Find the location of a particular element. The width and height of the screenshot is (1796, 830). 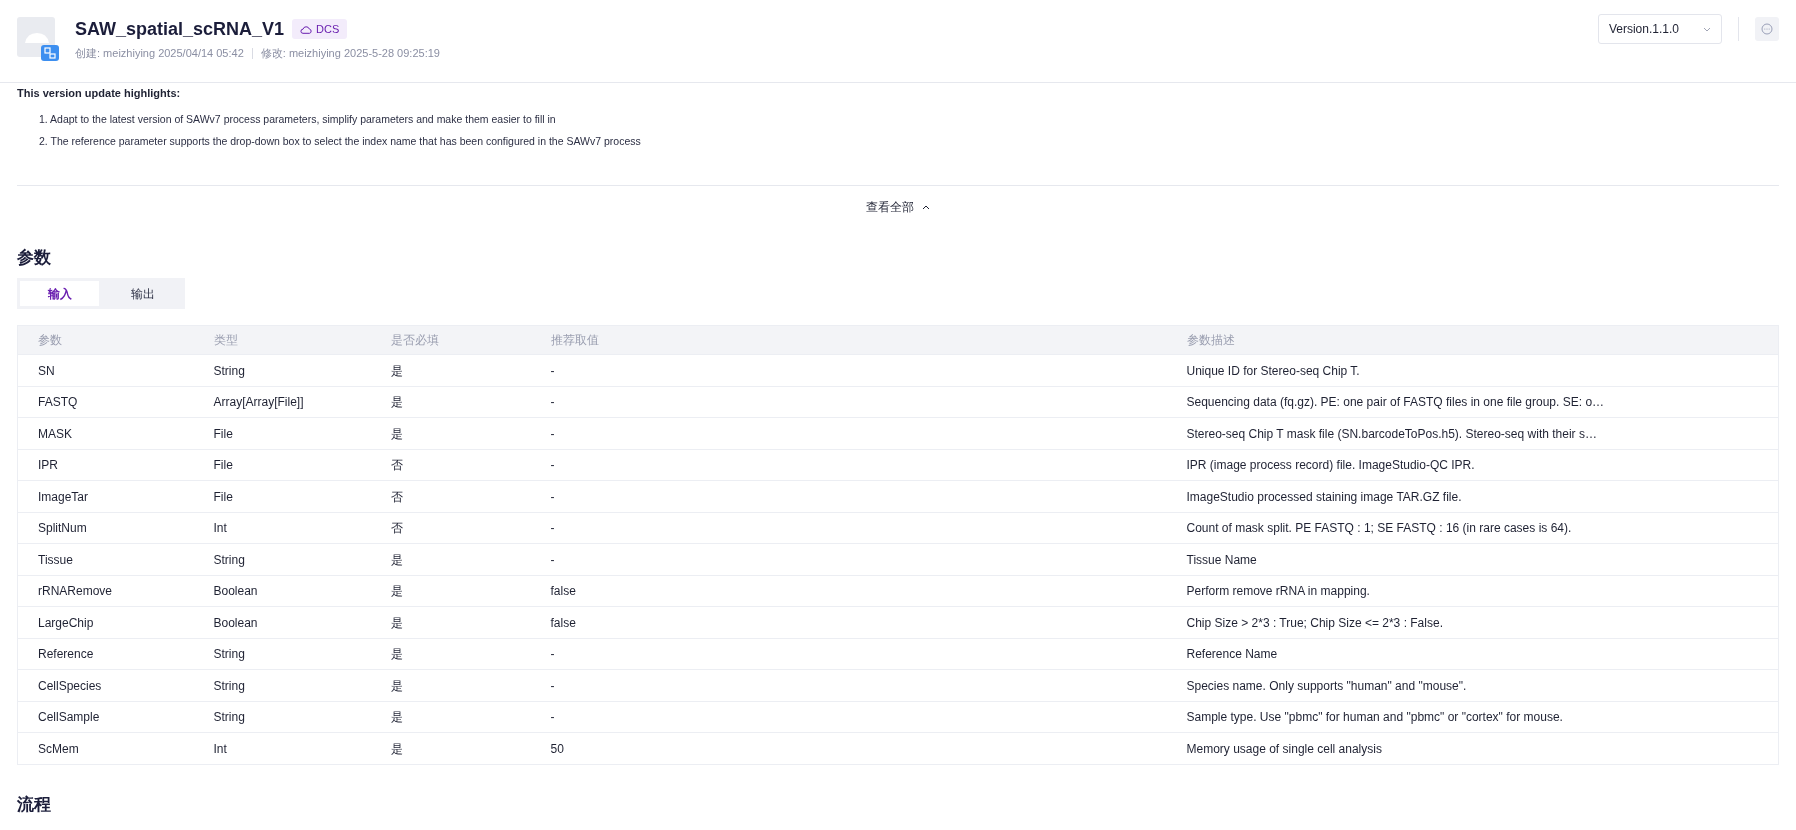

chevron-up-icon is located at coordinates (926, 207).